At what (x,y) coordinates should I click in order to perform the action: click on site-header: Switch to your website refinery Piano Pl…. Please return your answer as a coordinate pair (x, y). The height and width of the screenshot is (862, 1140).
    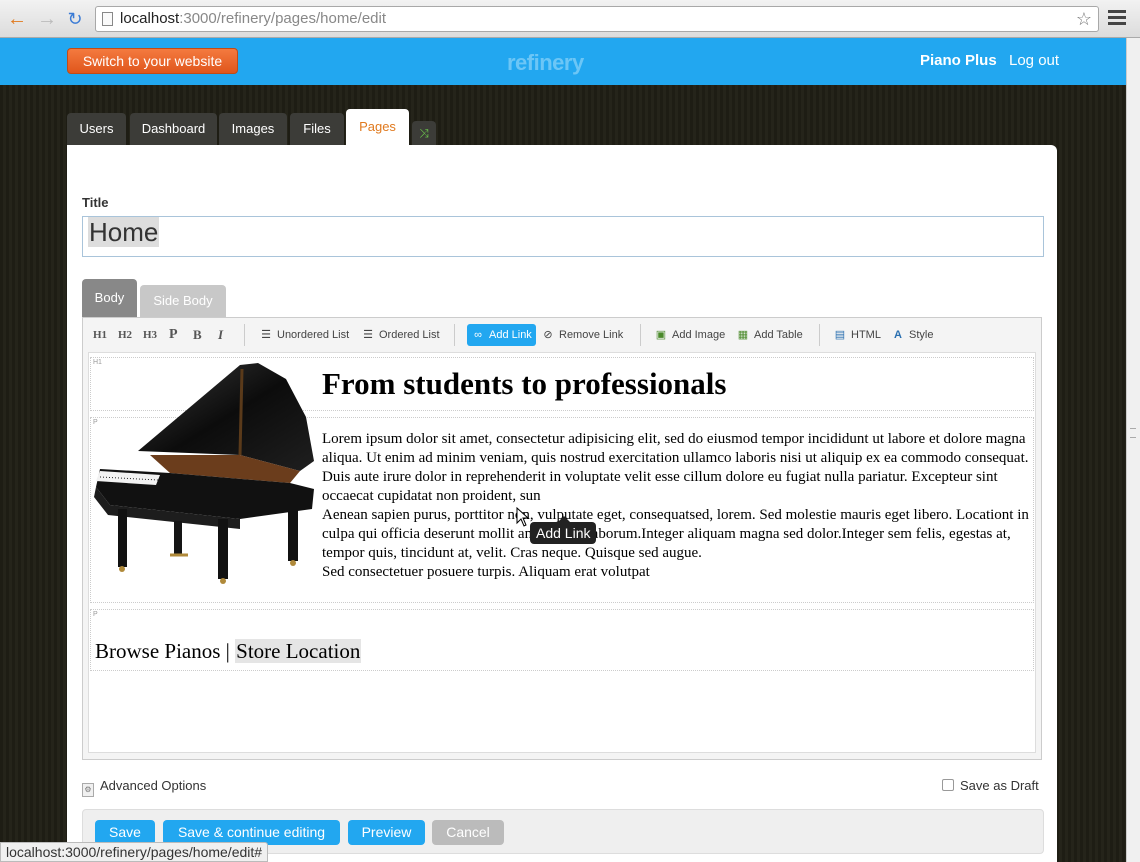
    Looking at the image, I should click on (563, 61).